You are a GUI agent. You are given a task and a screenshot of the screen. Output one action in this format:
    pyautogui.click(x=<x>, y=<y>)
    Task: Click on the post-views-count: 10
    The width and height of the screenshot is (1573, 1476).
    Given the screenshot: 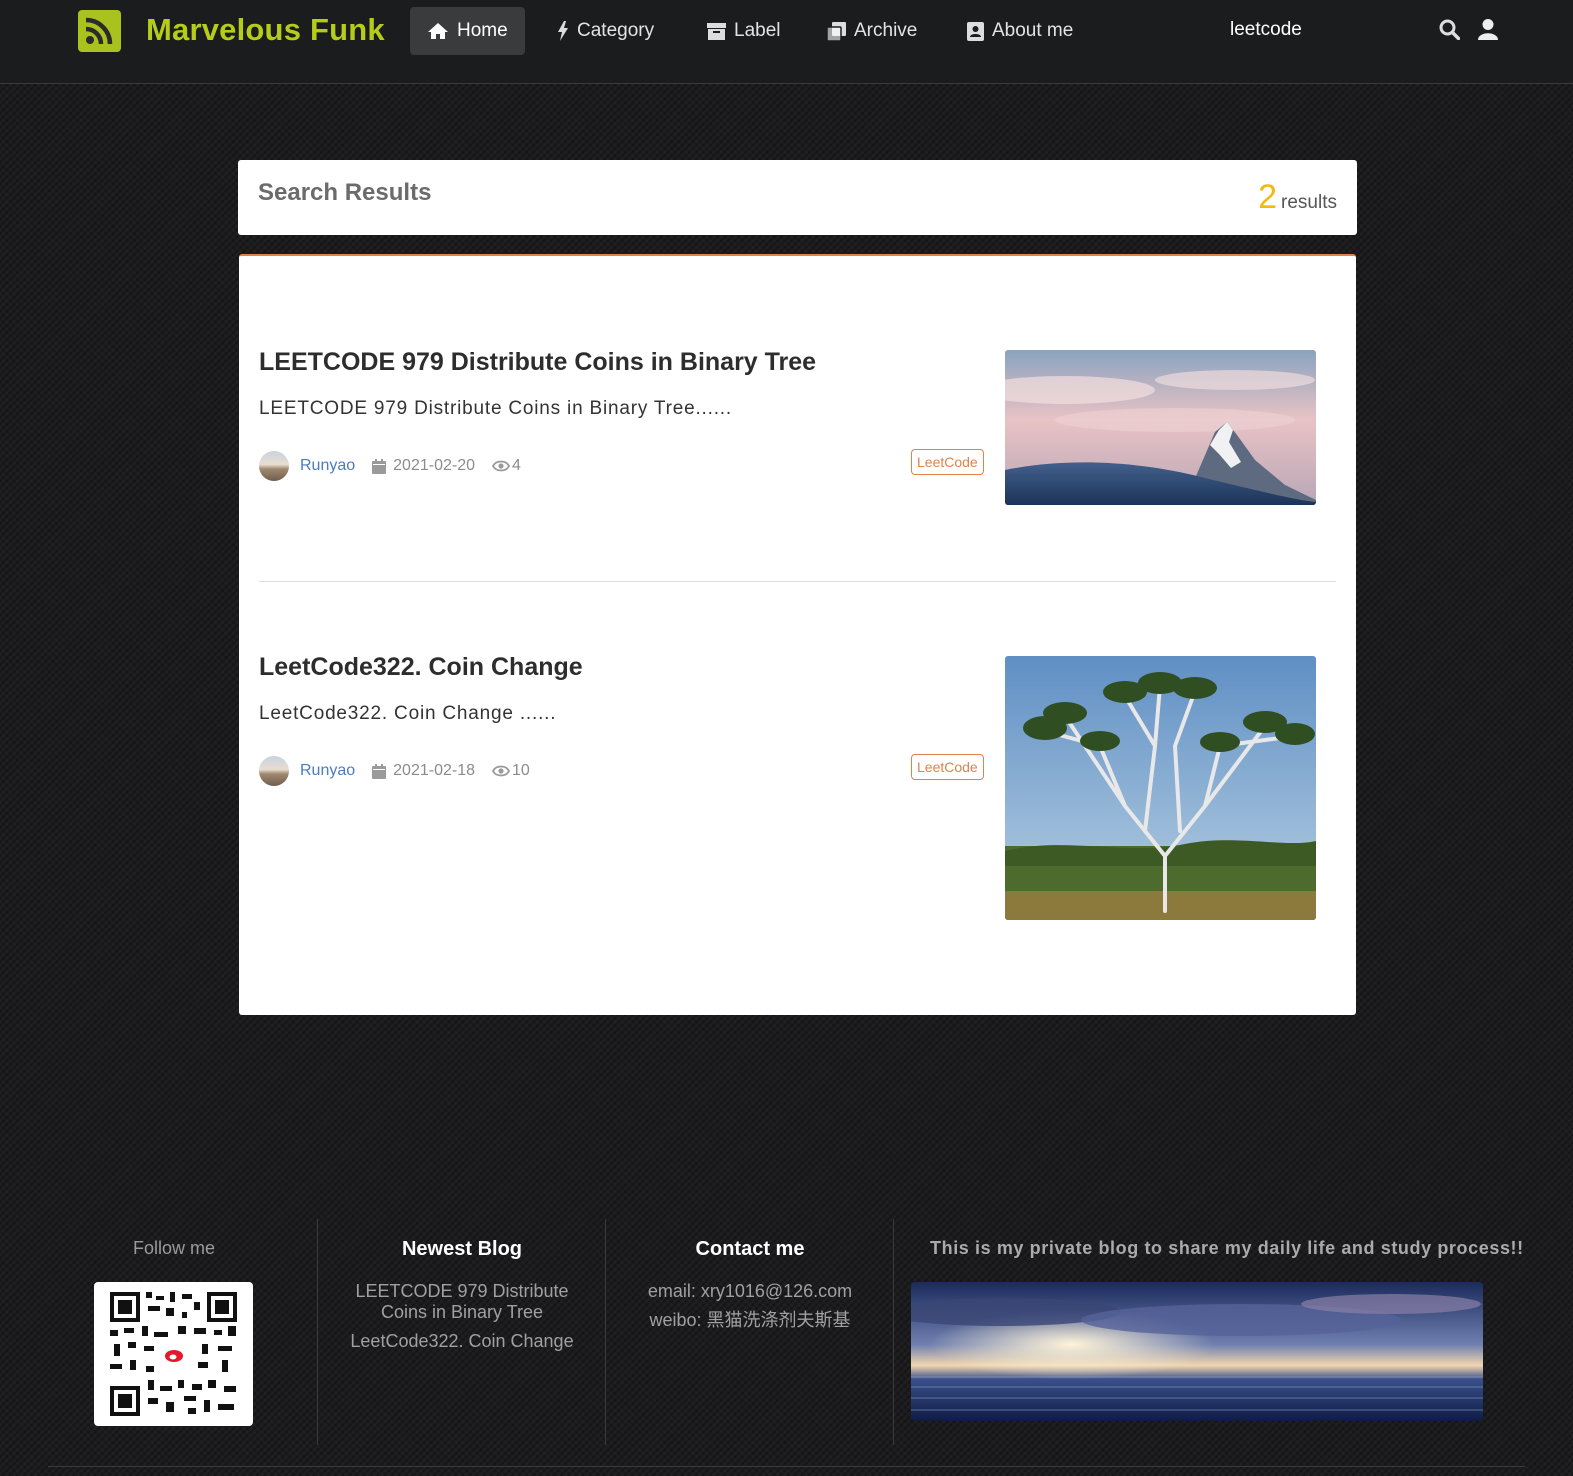 What is the action you would take?
    pyautogui.click(x=521, y=770)
    